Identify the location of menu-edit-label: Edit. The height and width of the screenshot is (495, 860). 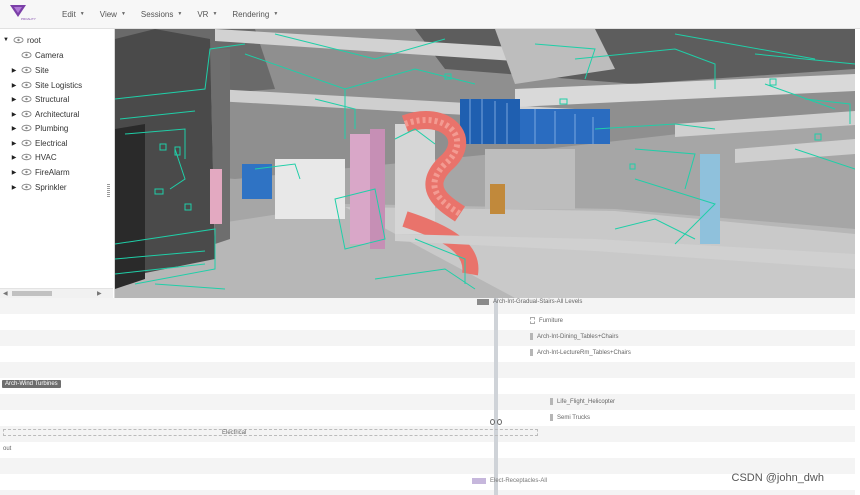
(69, 14).